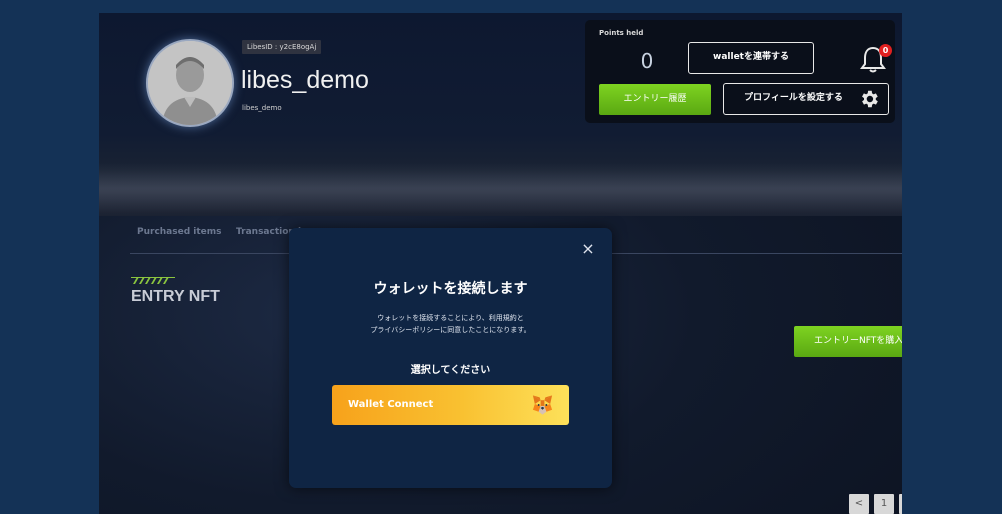  I want to click on avatar, so click(190, 83).